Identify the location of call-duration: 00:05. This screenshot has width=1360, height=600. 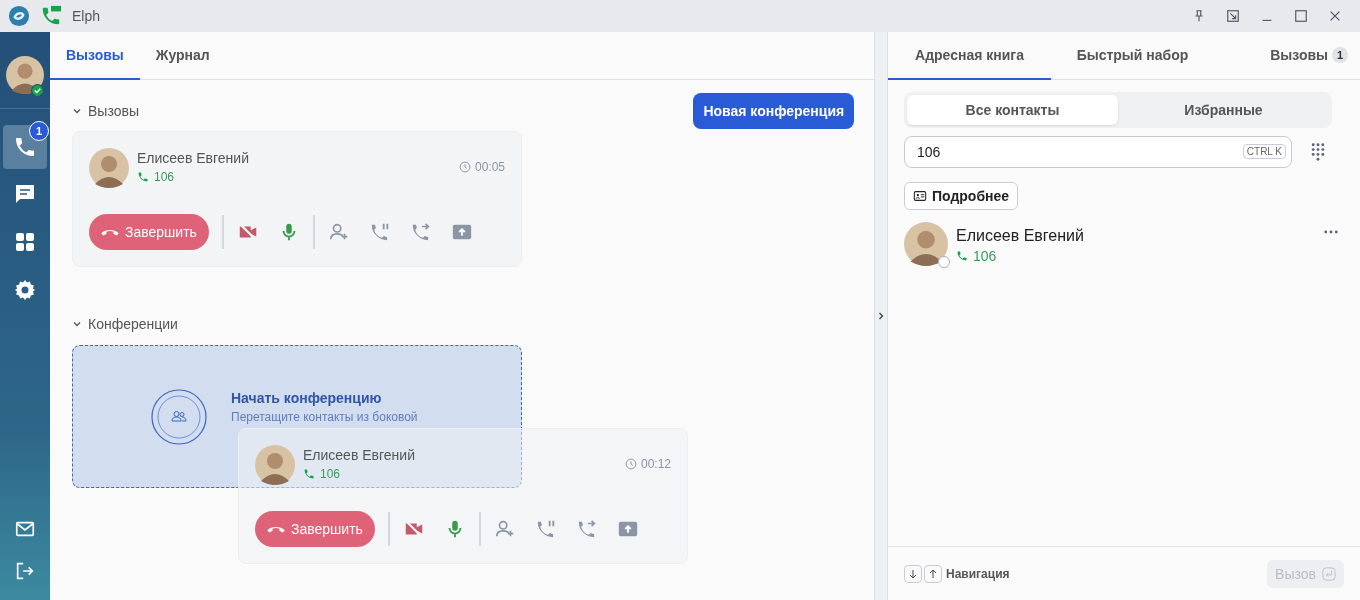
(489, 167).